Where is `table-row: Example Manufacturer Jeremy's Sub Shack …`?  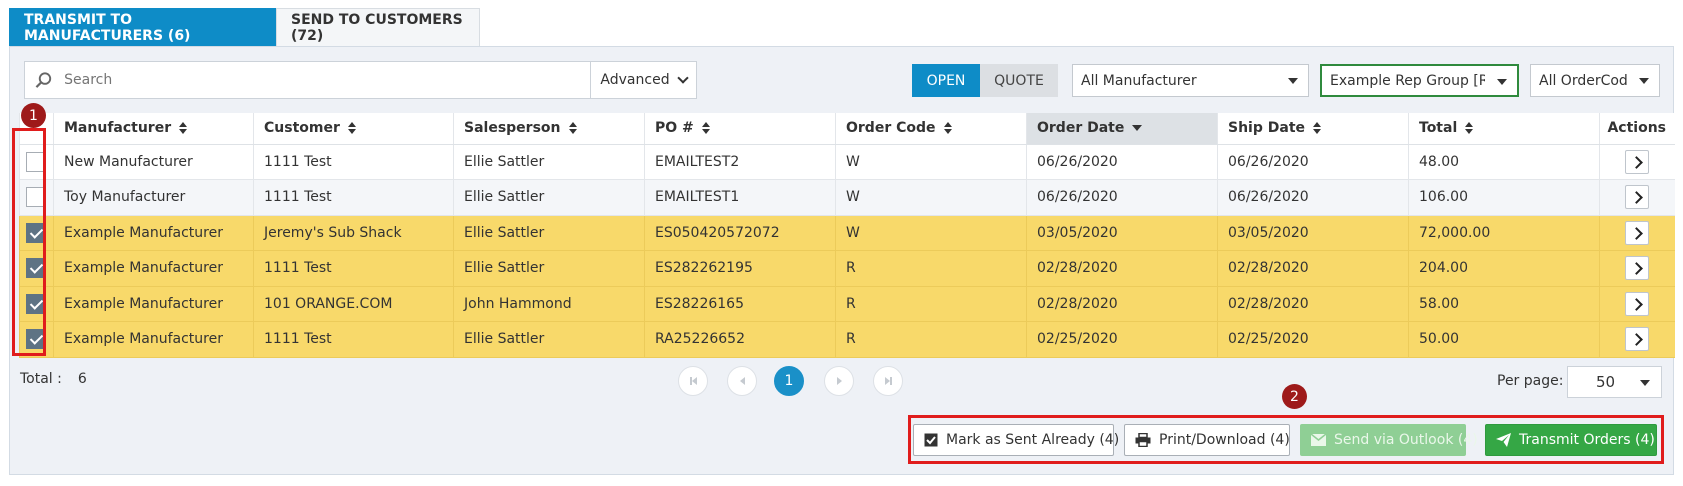
table-row: Example Manufacturer Jeremy's Sub Shack … is located at coordinates (847, 233).